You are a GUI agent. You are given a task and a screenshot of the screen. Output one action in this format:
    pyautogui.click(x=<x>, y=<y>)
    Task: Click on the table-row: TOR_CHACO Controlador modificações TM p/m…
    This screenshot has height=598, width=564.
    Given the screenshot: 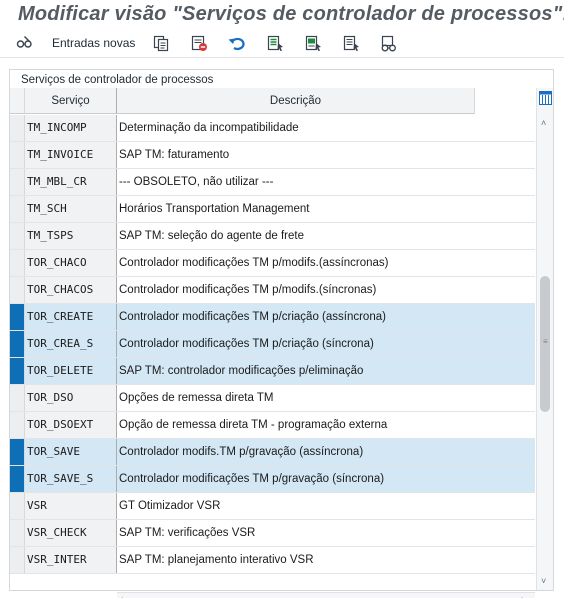 What is the action you would take?
    pyautogui.click(x=272, y=263)
    